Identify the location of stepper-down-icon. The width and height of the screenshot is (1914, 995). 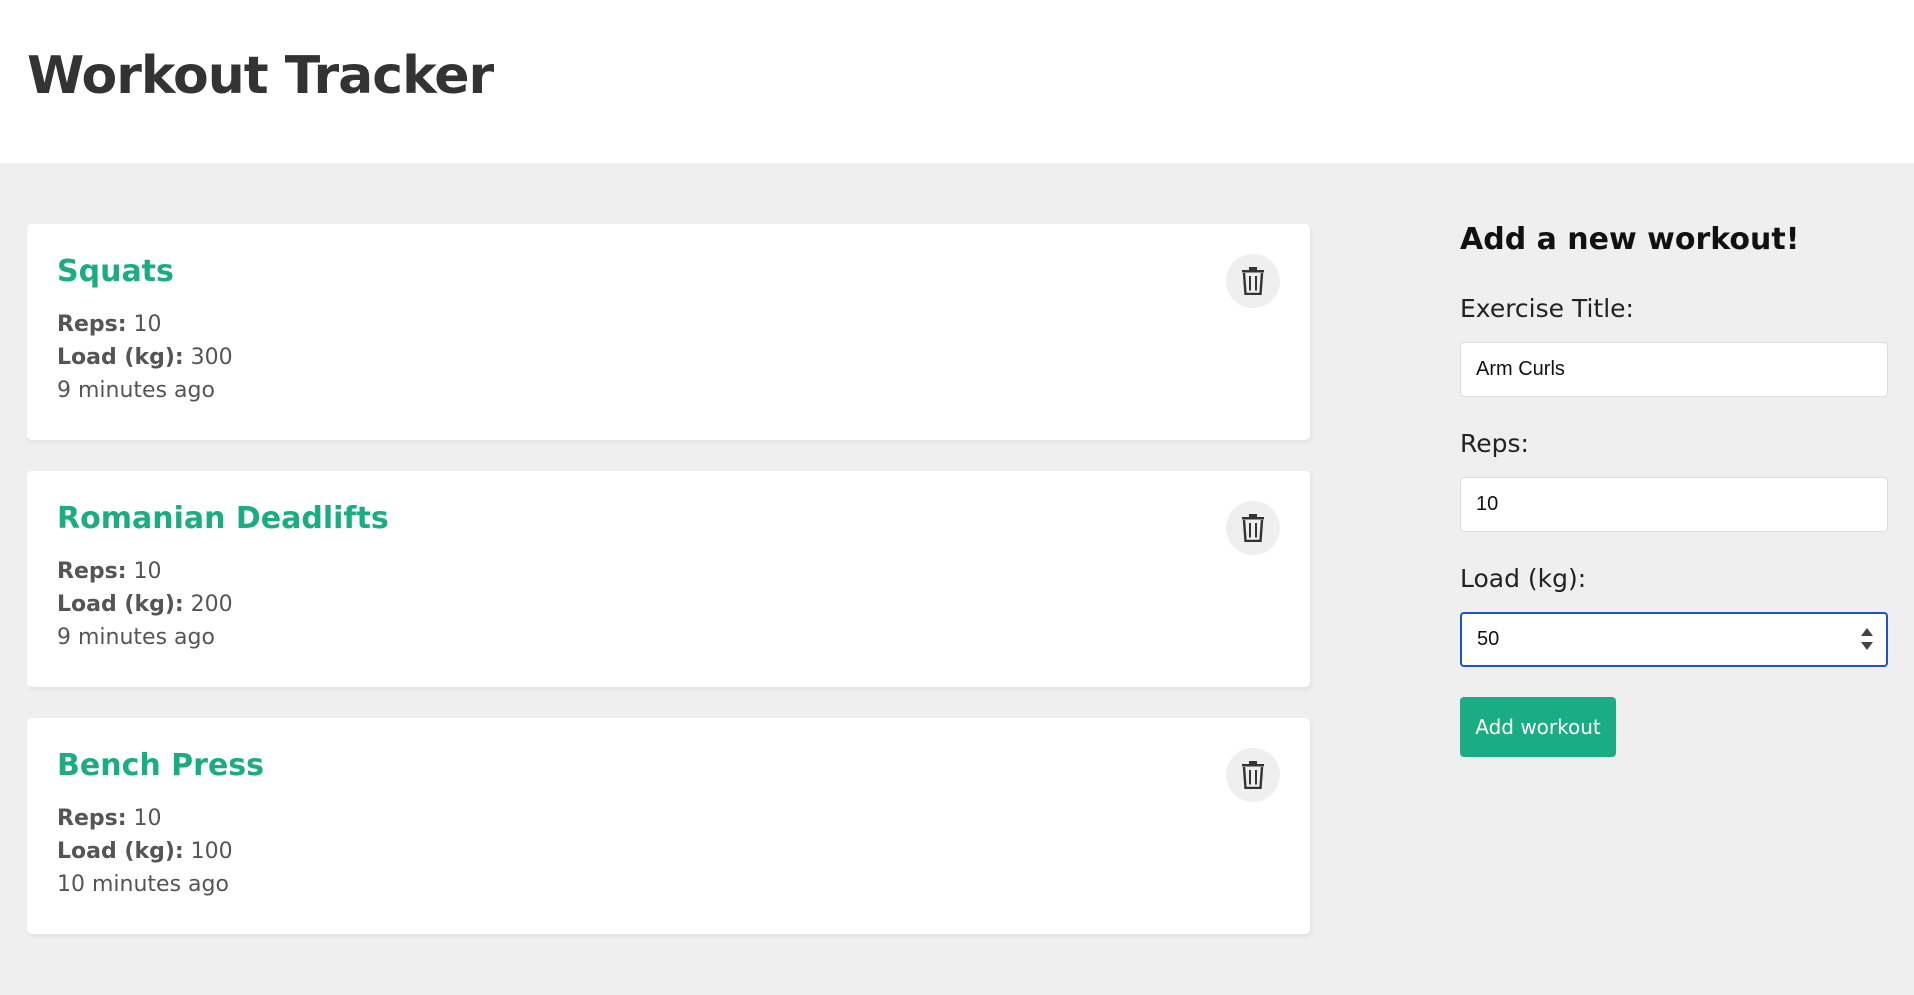
(1867, 646).